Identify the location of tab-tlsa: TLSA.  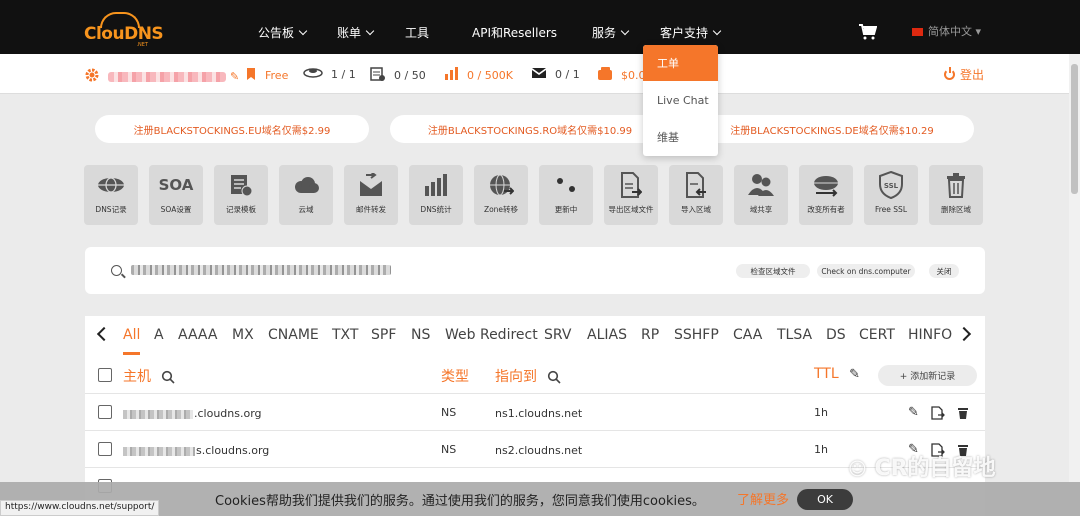
(794, 335).